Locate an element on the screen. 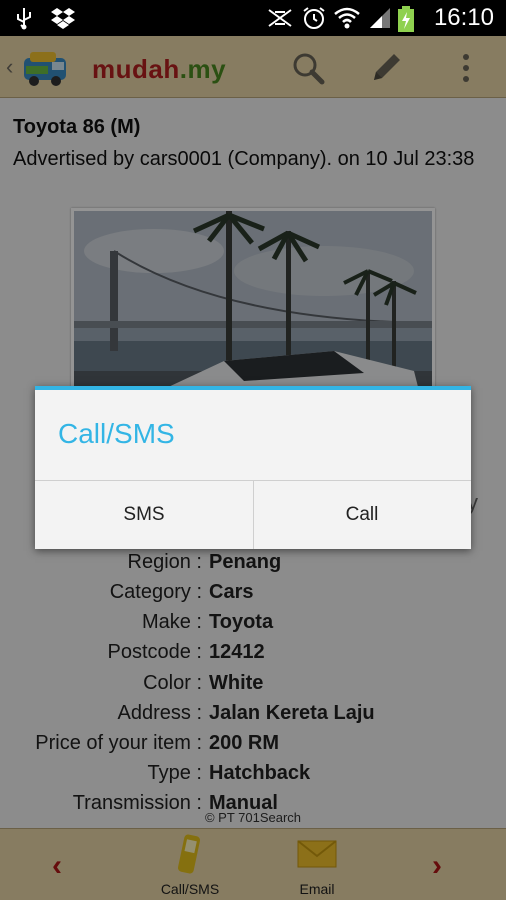 The height and width of the screenshot is (900, 506). dialog-accent-line is located at coordinates (253, 388).